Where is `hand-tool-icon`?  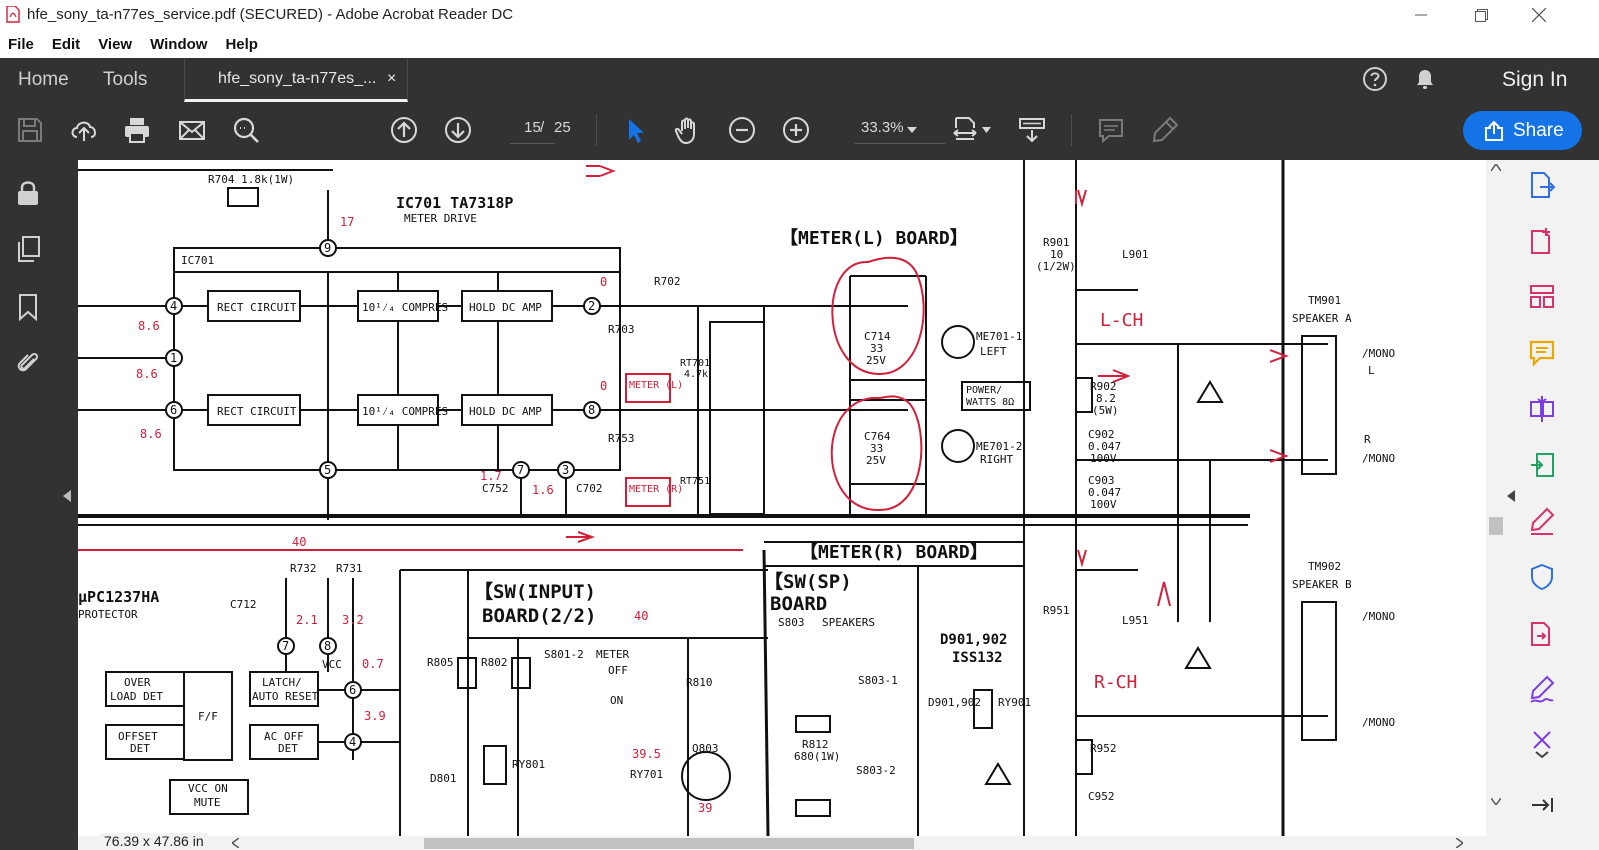 hand-tool-icon is located at coordinates (688, 130).